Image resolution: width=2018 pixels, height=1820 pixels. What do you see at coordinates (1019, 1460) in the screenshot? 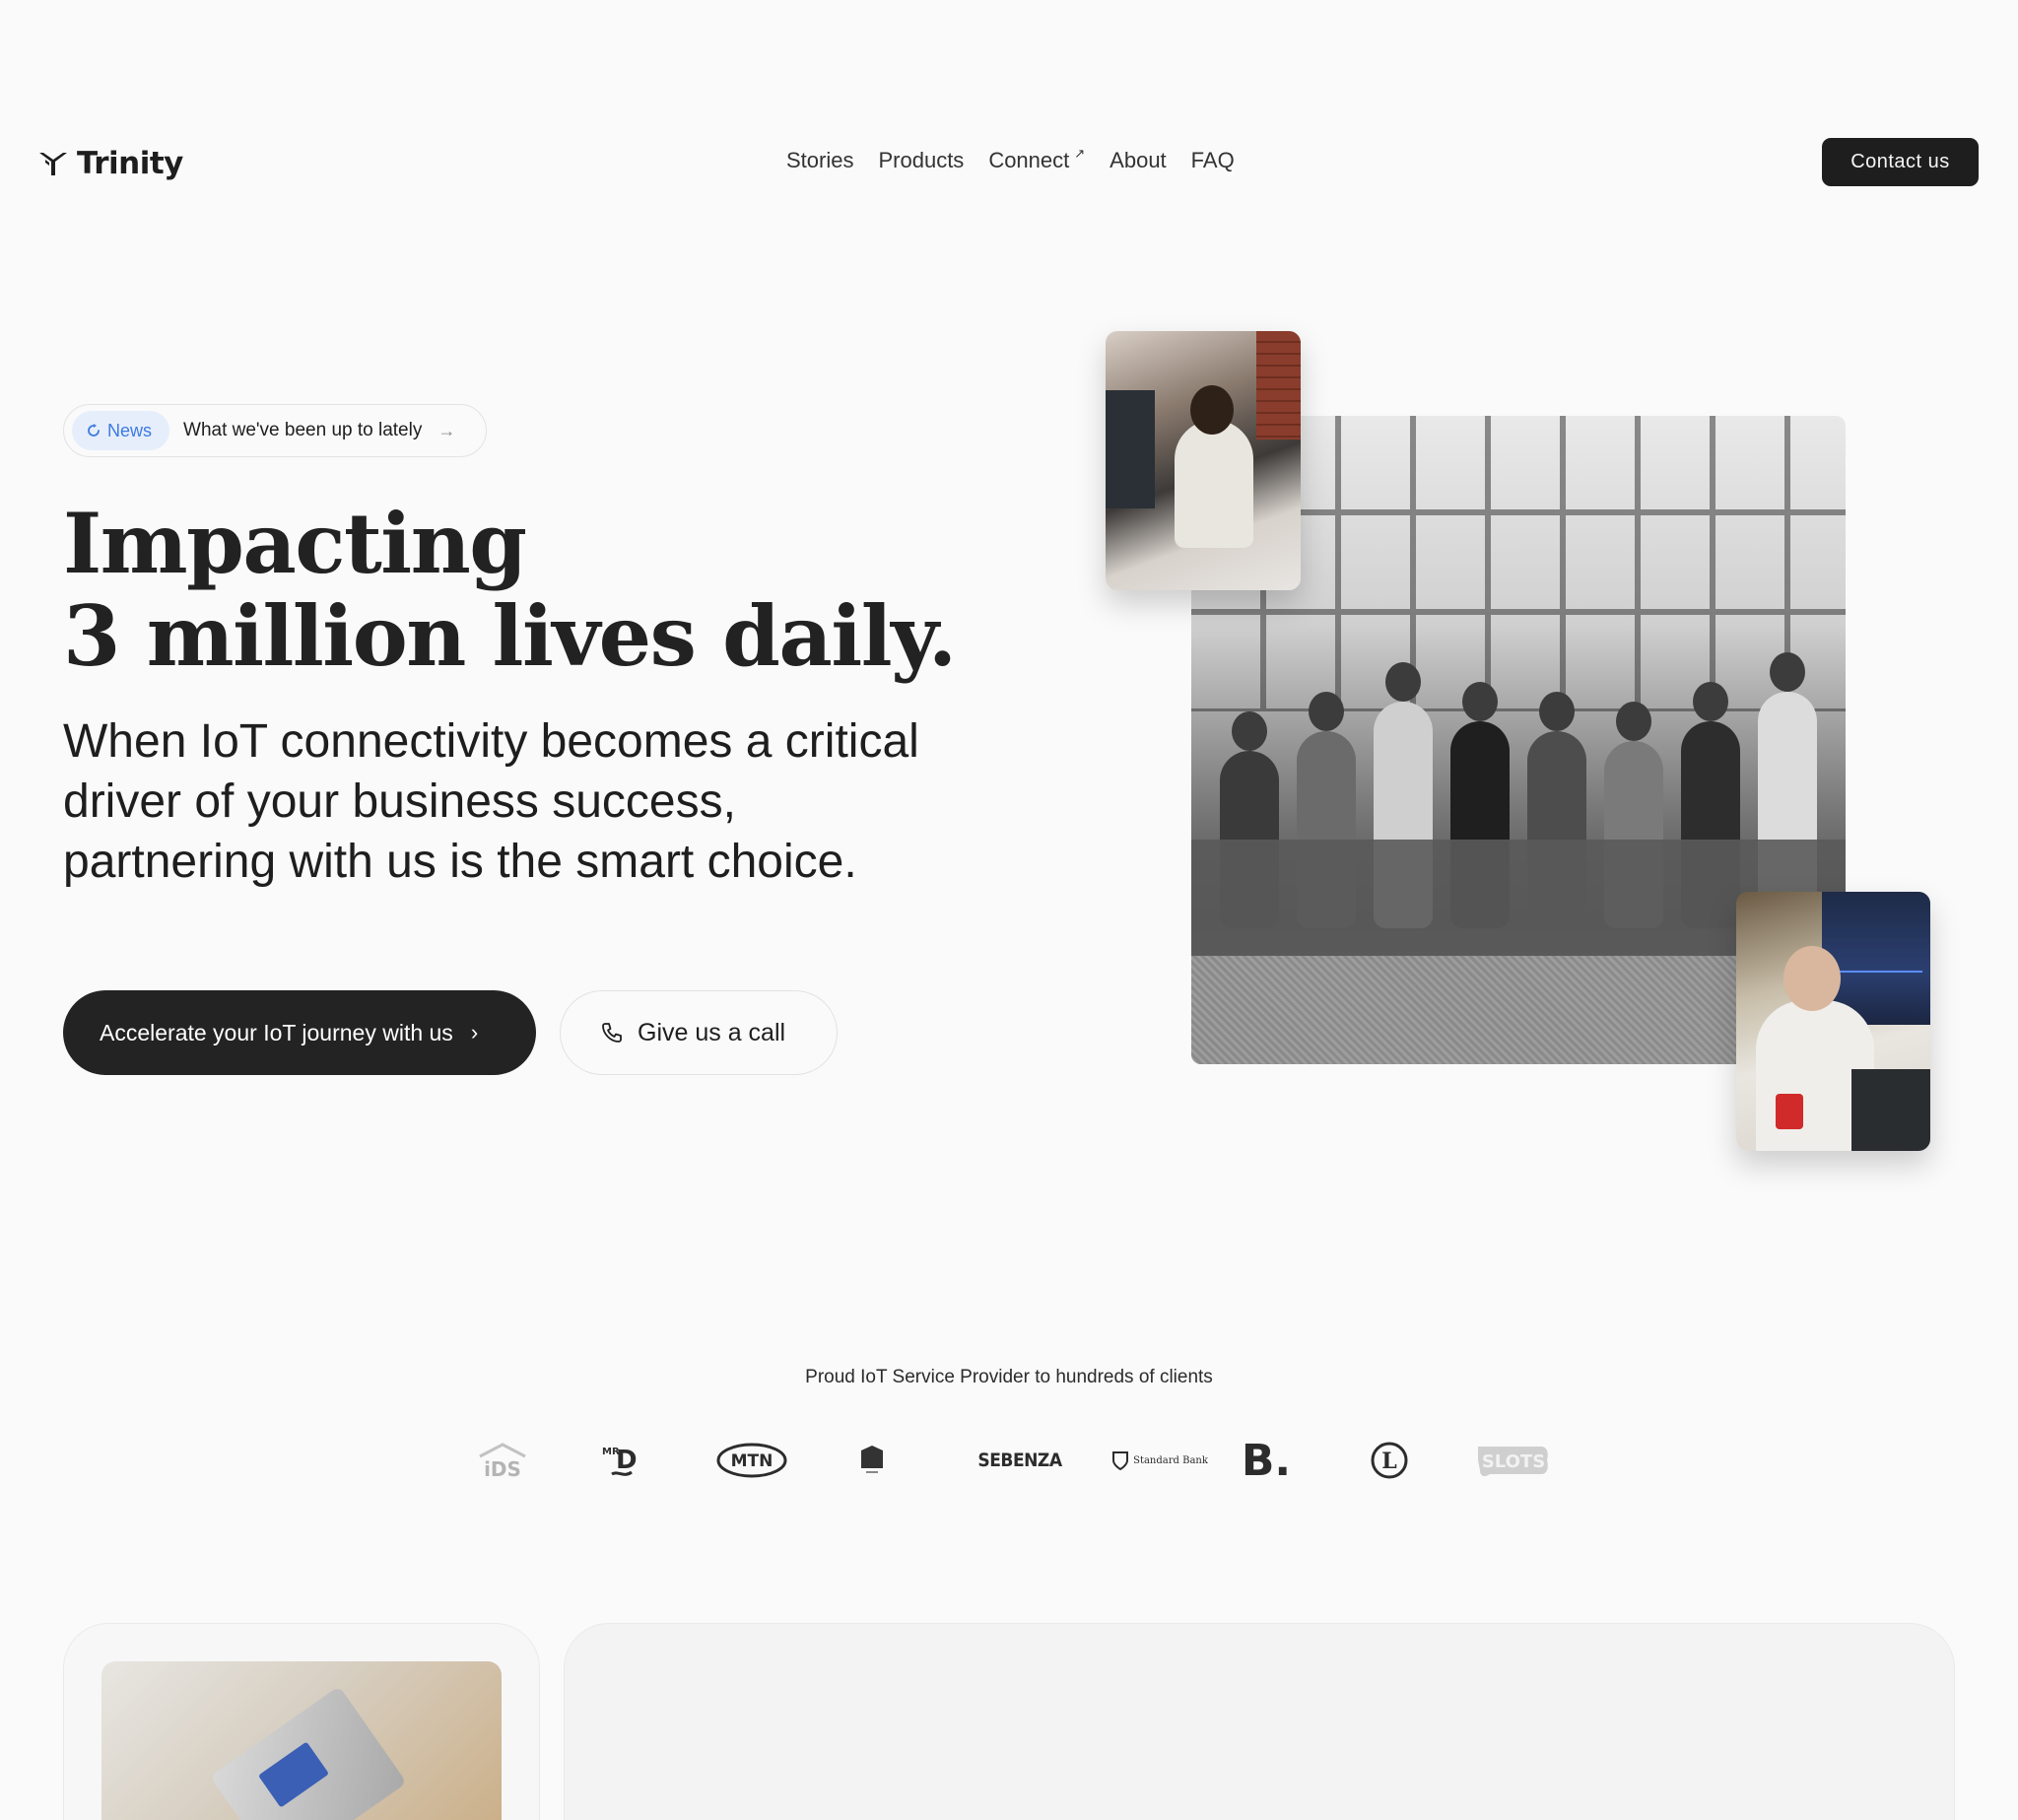
I see `sebenza-logo: SEBENZA` at bounding box center [1019, 1460].